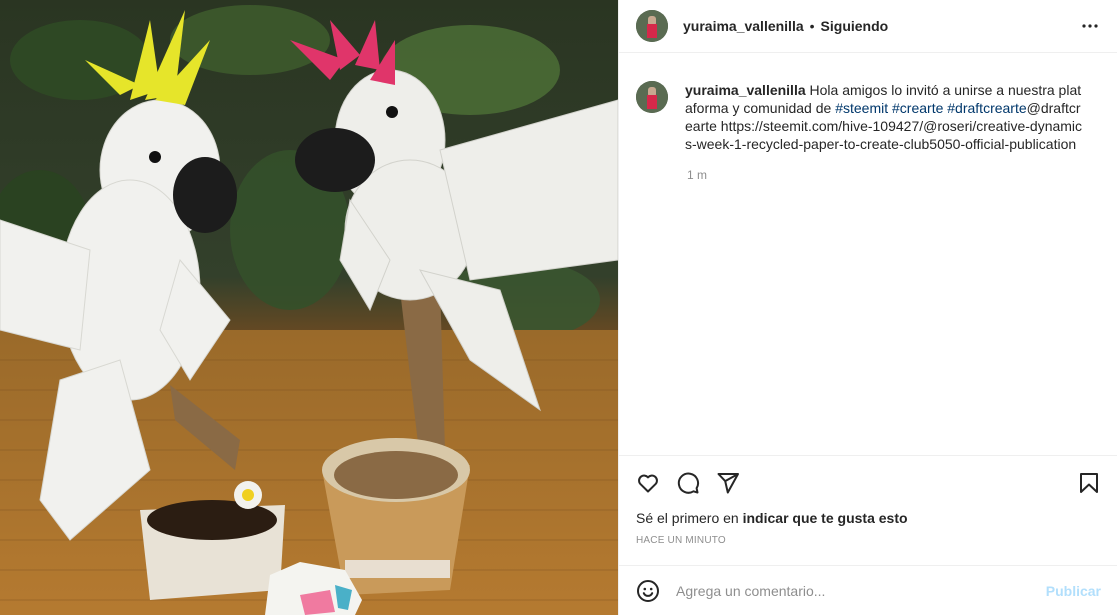 The image size is (1117, 615). I want to click on more-horizontal-icon, so click(1090, 26).